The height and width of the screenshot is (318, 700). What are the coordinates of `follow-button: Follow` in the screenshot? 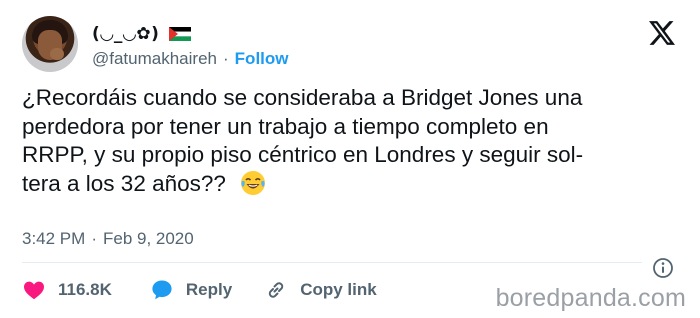 It's located at (262, 59).